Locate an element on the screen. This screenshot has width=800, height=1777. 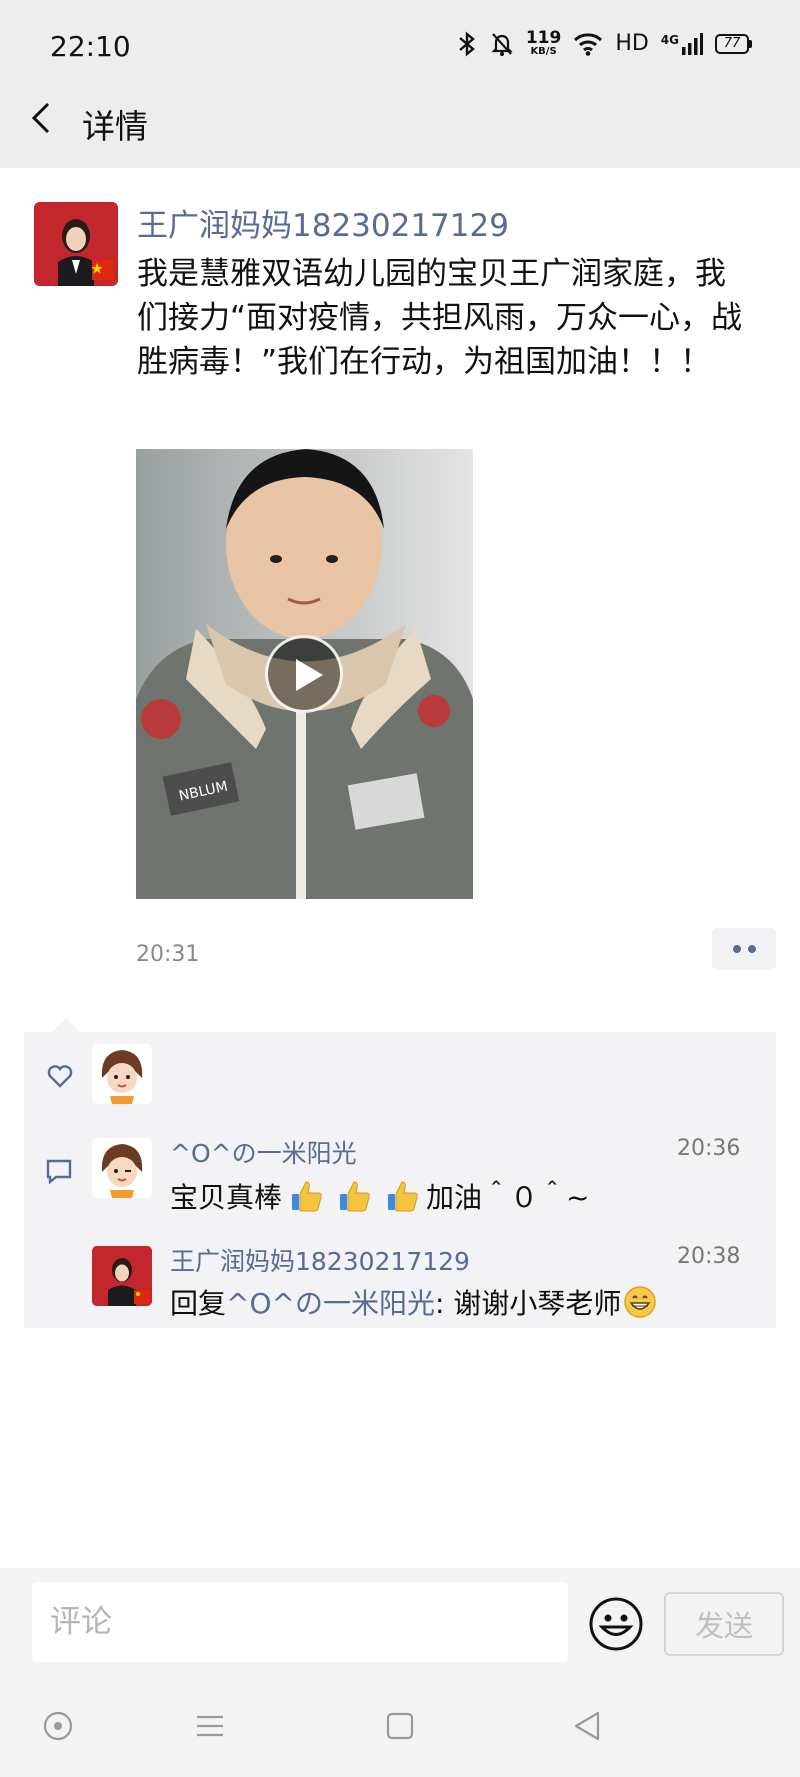
status-icons: 119 KB/S HD 4G 77 is located at coordinates (604, 43).